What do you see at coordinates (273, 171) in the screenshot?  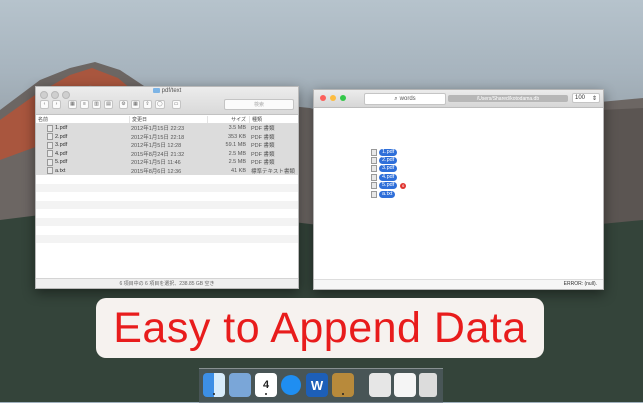 I see `file-kind: 標準テキスト書類` at bounding box center [273, 171].